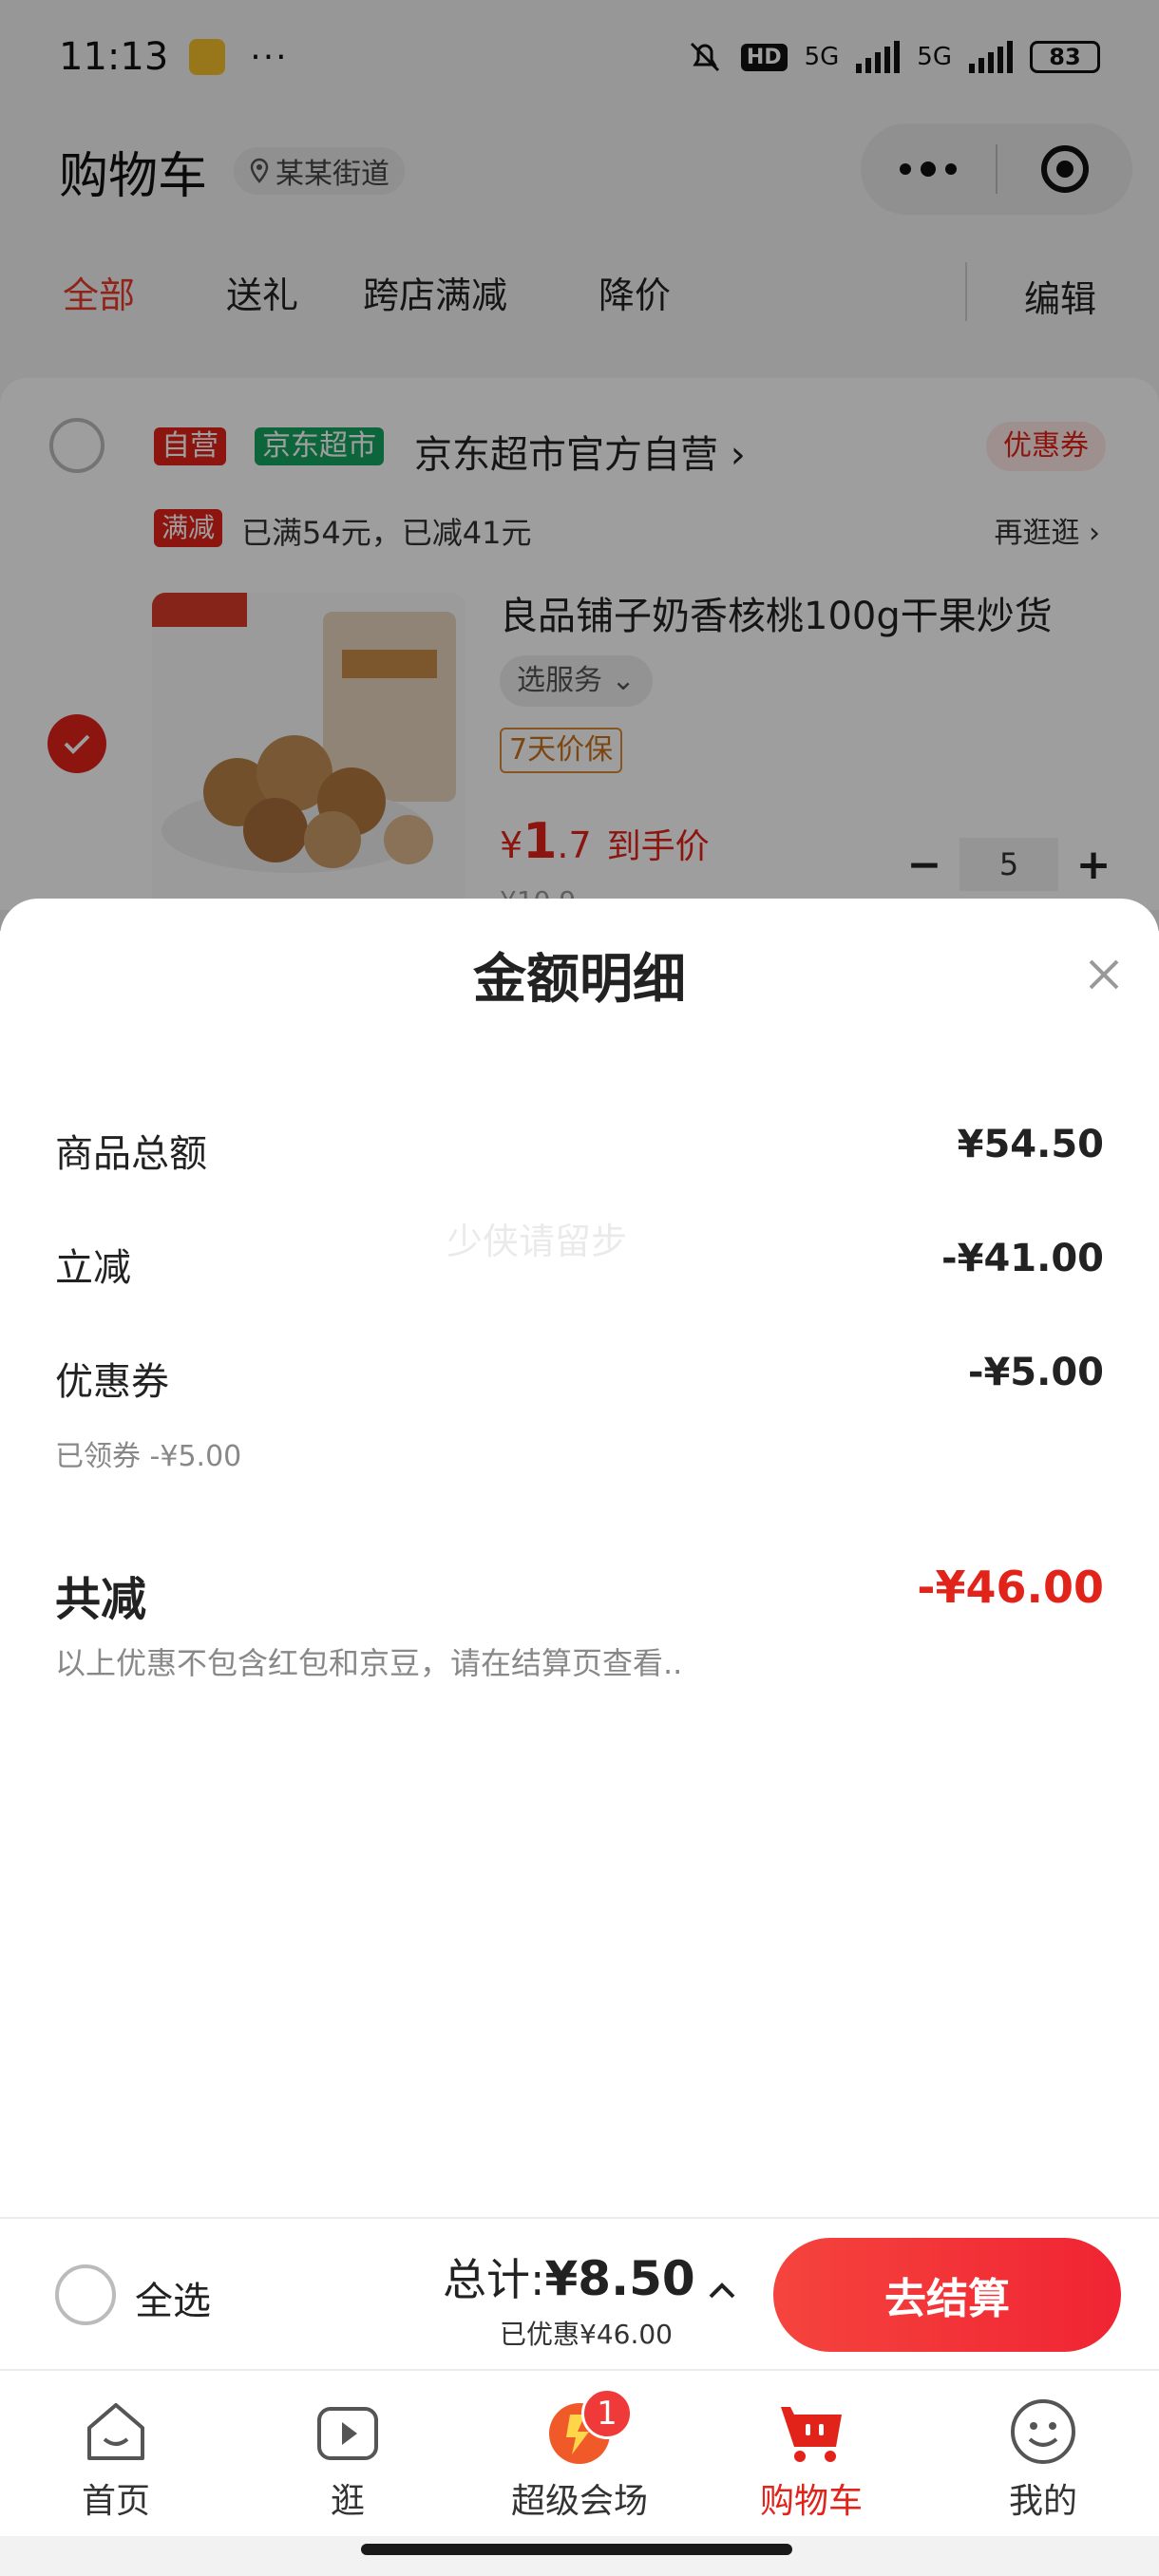 This screenshot has height=2576, width=1159. I want to click on total-amount: ¥8.50, so click(619, 2278).